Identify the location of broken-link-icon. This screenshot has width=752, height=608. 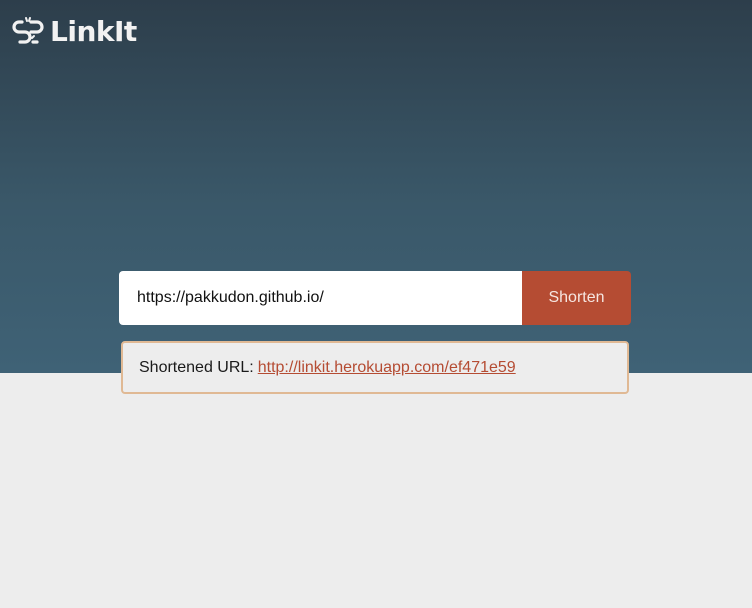
(28, 30).